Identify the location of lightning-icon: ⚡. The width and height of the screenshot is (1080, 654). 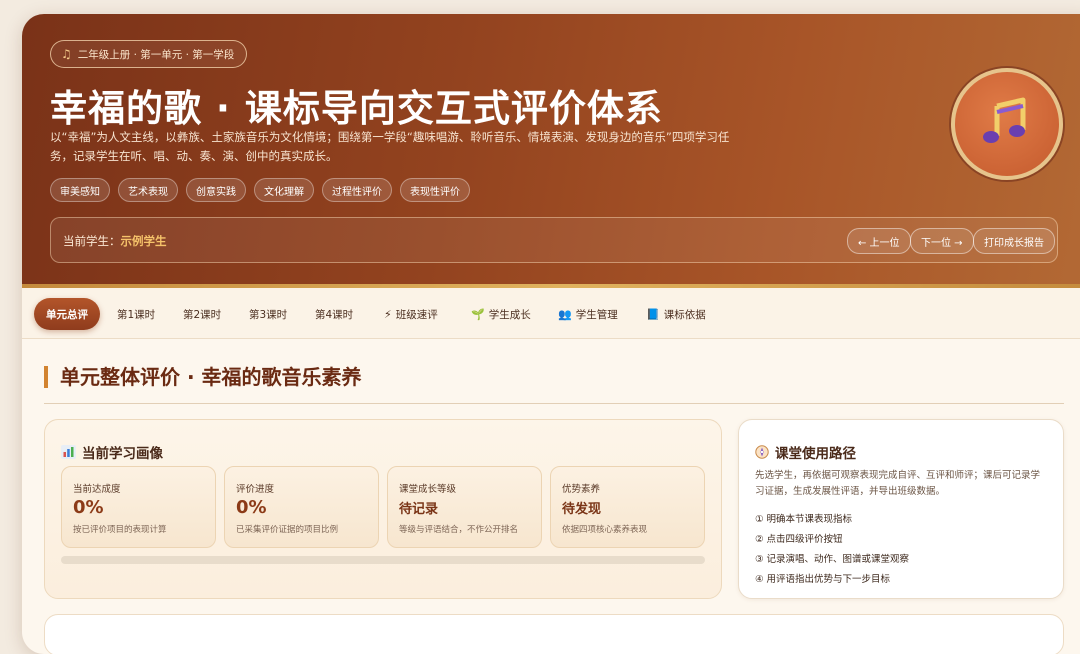
(388, 314).